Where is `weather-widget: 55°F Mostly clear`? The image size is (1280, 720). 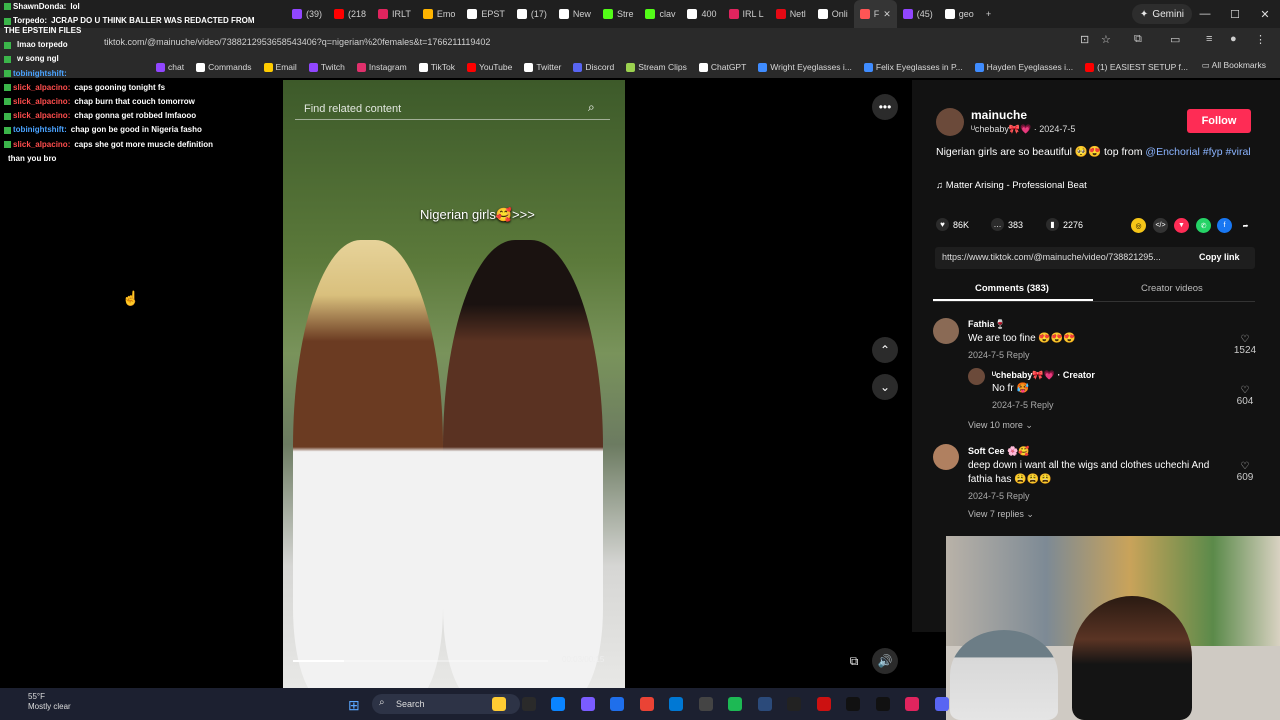 weather-widget: 55°F Mostly clear is located at coordinates (39, 702).